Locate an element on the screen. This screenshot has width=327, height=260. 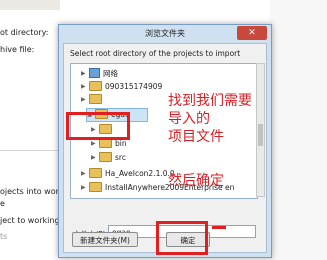
working-sets-label: ts is located at coordinates (4, 236).